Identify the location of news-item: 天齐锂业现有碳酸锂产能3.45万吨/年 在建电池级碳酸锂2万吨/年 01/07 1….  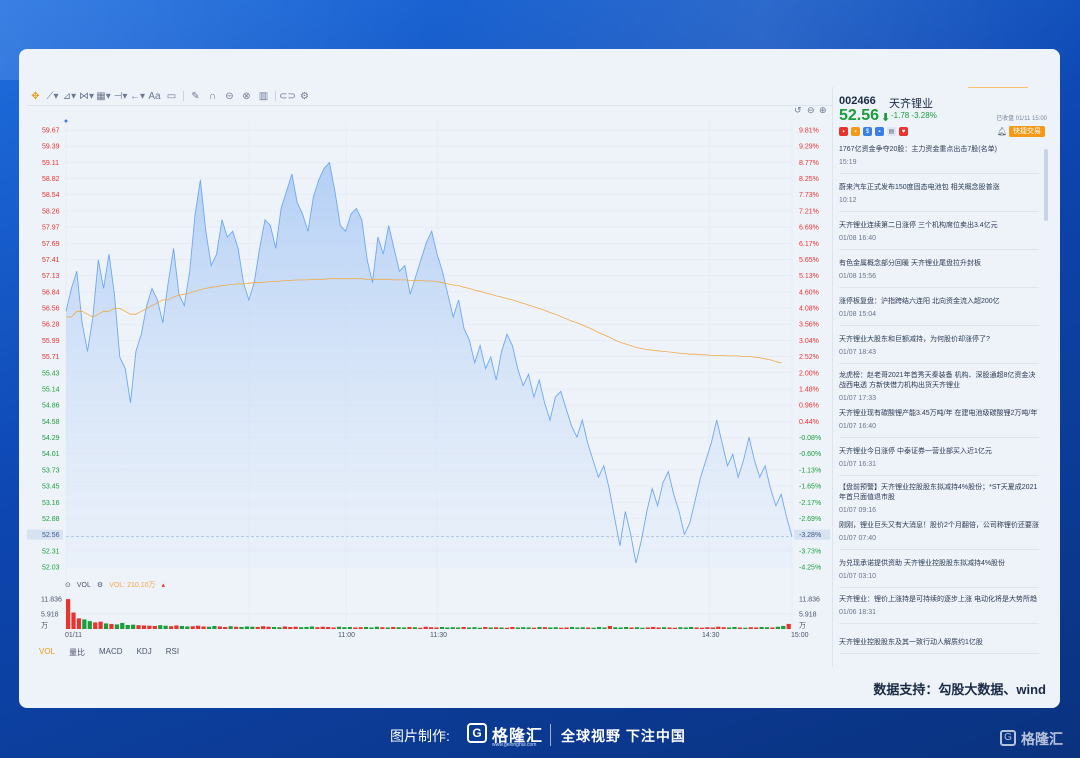
(939, 423).